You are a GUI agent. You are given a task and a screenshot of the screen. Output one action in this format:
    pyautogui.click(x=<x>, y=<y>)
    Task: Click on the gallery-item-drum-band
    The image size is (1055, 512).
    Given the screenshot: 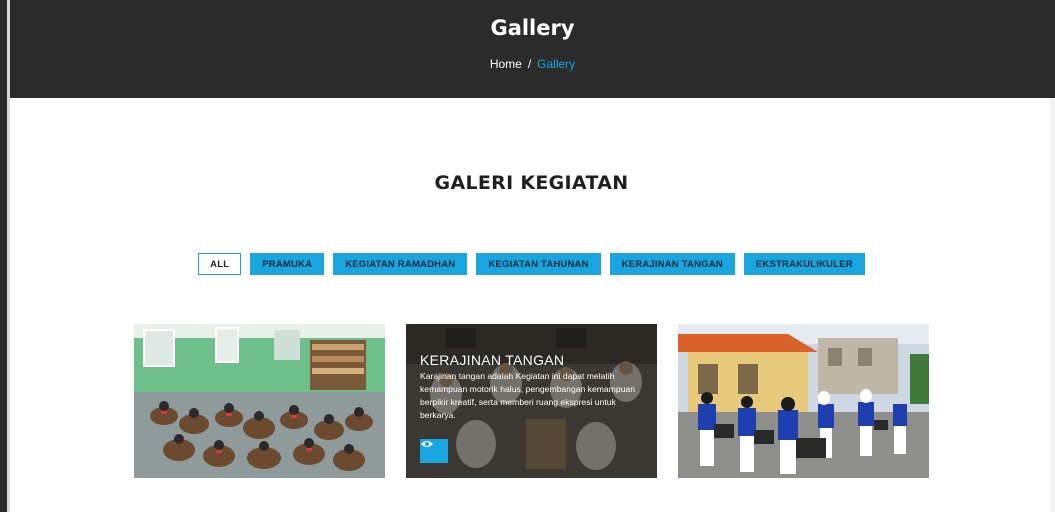 What is the action you would take?
    pyautogui.click(x=803, y=401)
    